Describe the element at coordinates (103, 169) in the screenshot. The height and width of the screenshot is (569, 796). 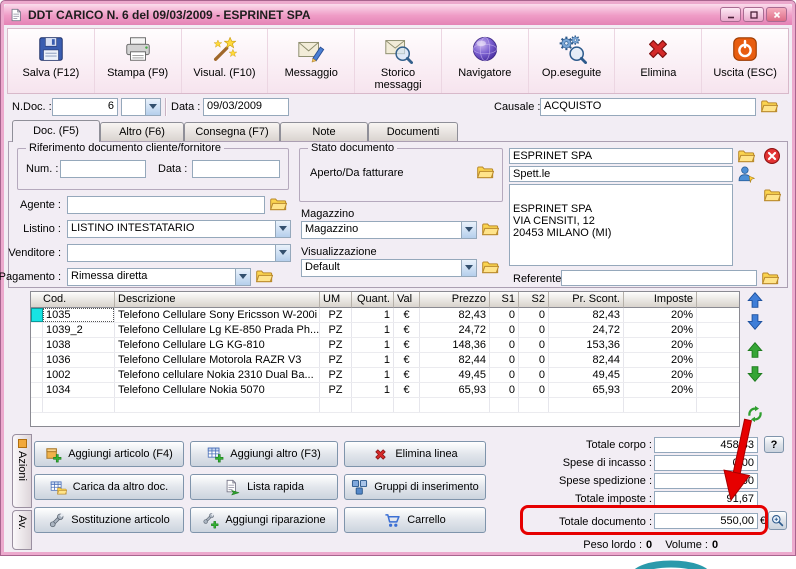
I see `num-input` at that location.